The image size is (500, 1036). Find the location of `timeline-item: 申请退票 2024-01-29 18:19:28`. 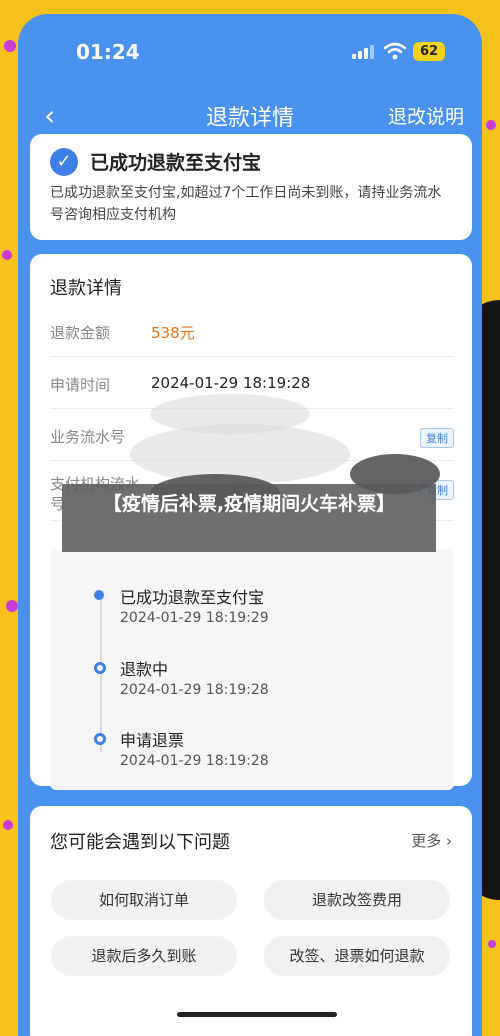

timeline-item: 申请退票 2024-01-29 18:19:28 is located at coordinates (256, 757).